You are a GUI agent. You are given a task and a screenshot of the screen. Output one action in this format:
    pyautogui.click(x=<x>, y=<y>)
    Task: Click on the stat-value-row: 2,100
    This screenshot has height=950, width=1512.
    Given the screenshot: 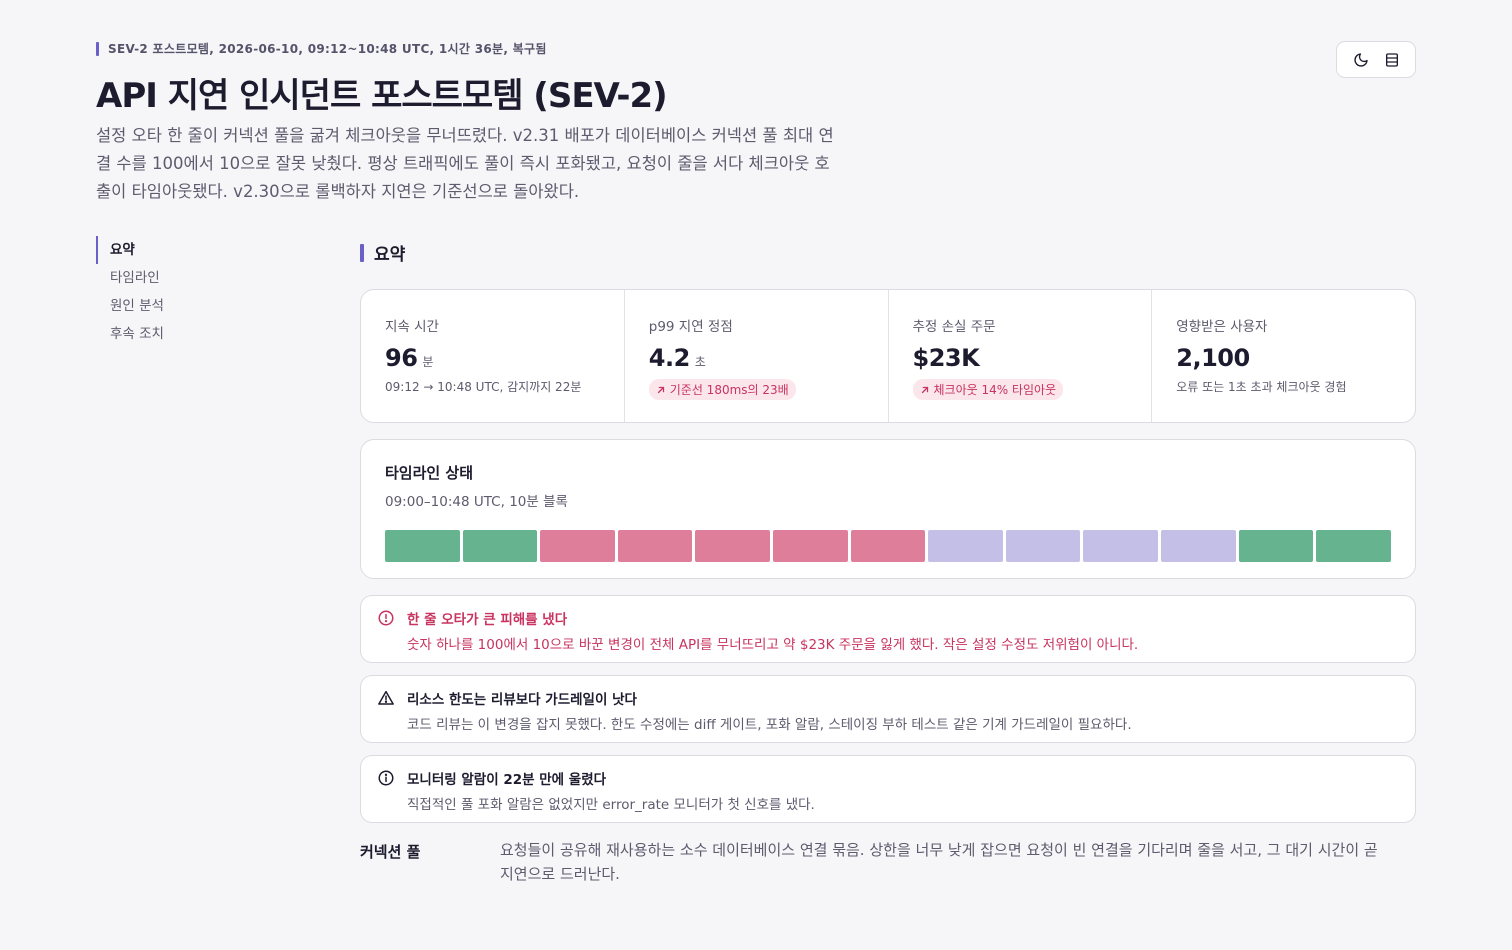 What is the action you would take?
    pyautogui.click(x=1283, y=358)
    